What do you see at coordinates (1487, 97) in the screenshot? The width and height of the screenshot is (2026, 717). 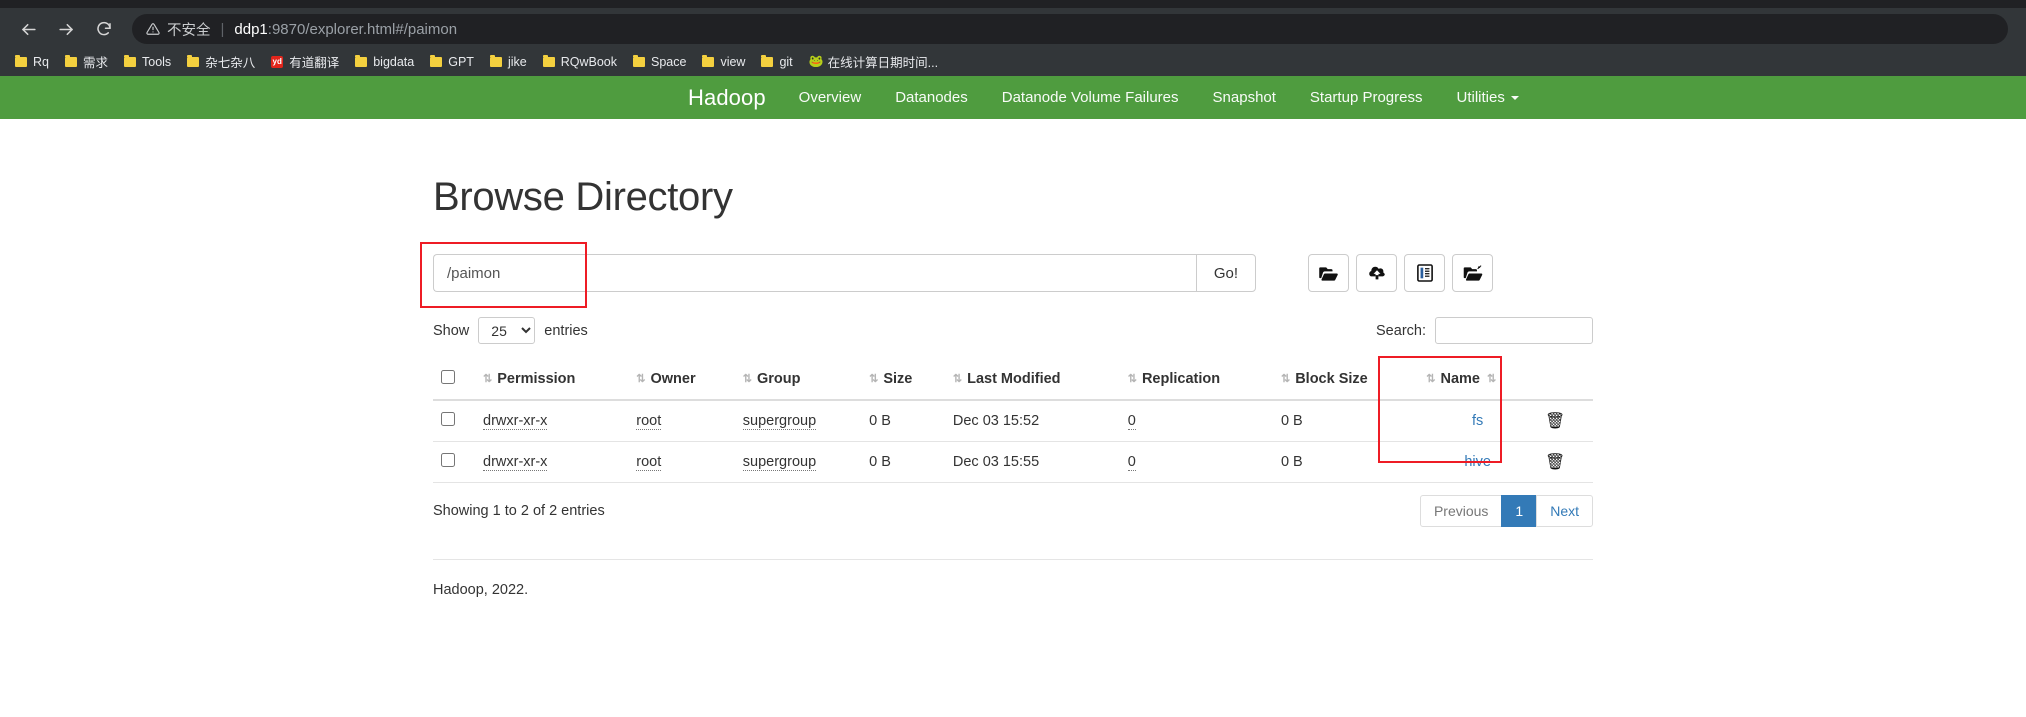 I see `nav-link-utilities: Utilities` at bounding box center [1487, 97].